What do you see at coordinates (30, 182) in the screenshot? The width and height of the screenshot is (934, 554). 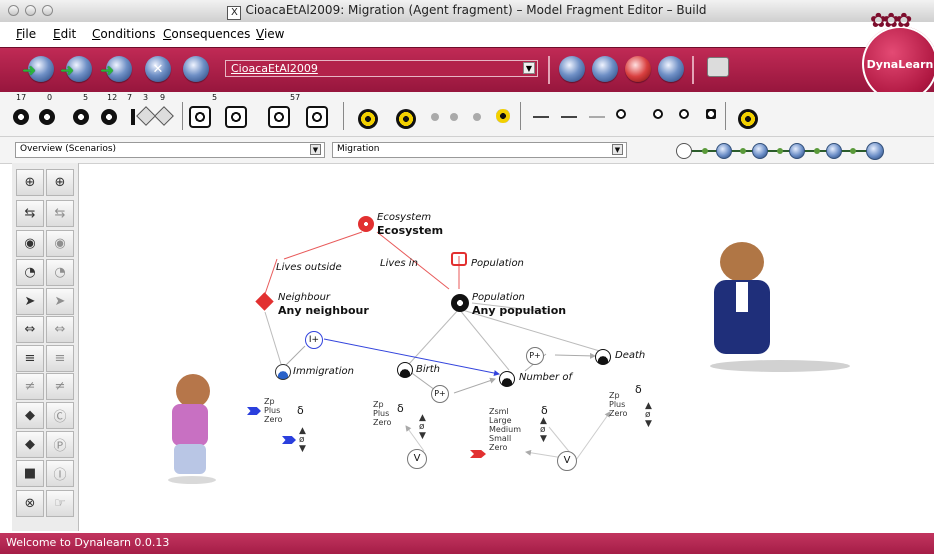 I see `add-entity-icon: ⊕` at bounding box center [30, 182].